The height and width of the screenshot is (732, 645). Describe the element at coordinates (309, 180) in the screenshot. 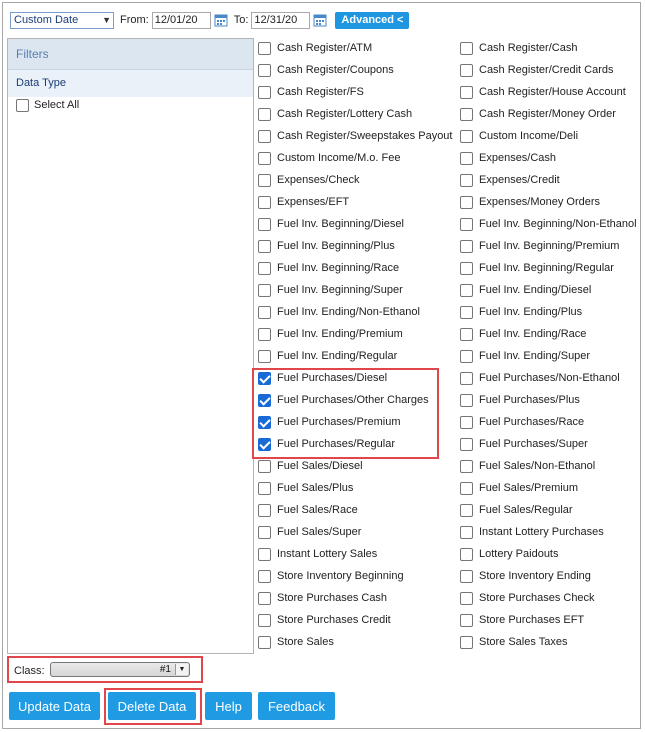

I see `data-type-item: Expenses/Check` at that location.